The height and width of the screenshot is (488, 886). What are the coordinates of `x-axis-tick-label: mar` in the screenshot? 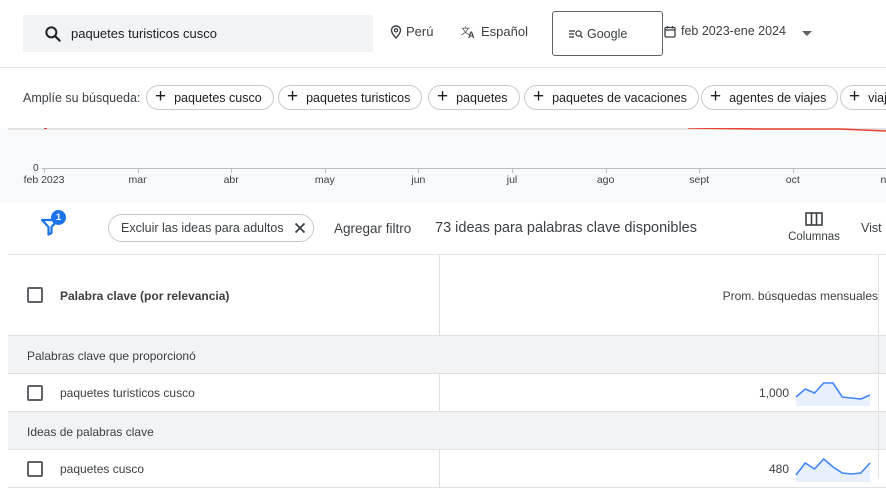 It's located at (137, 180).